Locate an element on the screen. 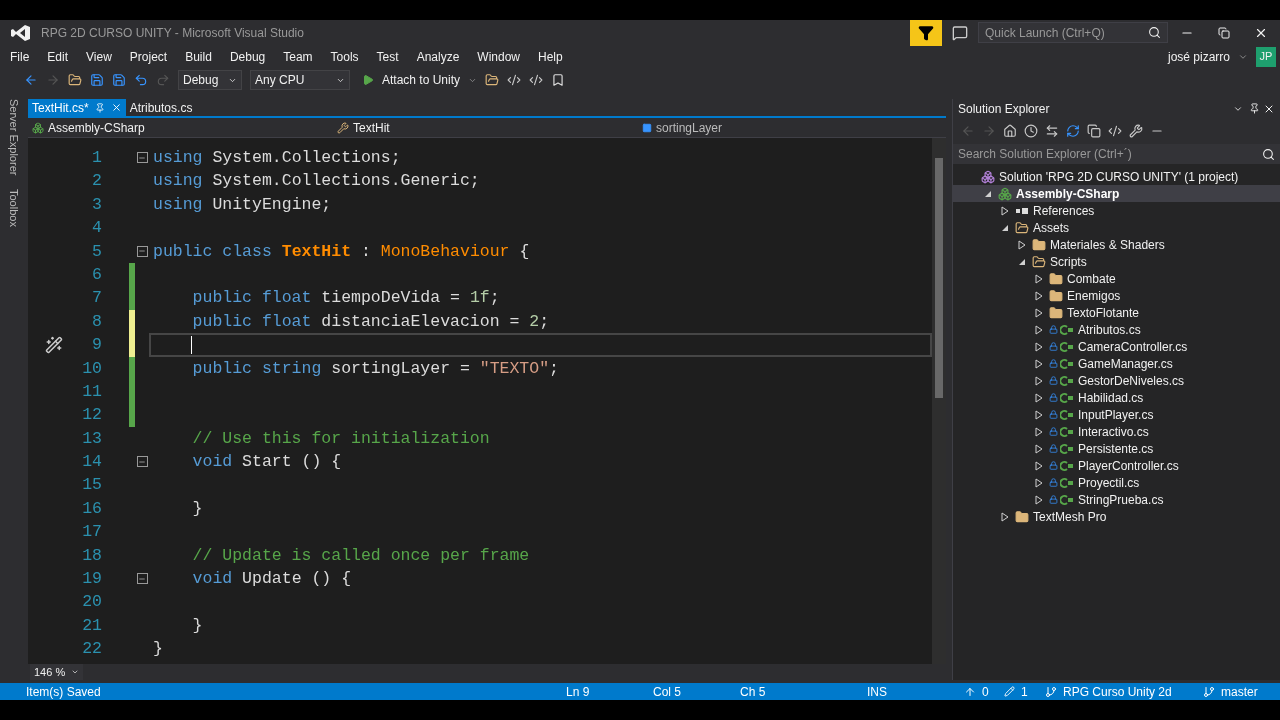 This screenshot has height=720, width=1280. tree-item: Persistente.cs is located at coordinates (1116, 448).